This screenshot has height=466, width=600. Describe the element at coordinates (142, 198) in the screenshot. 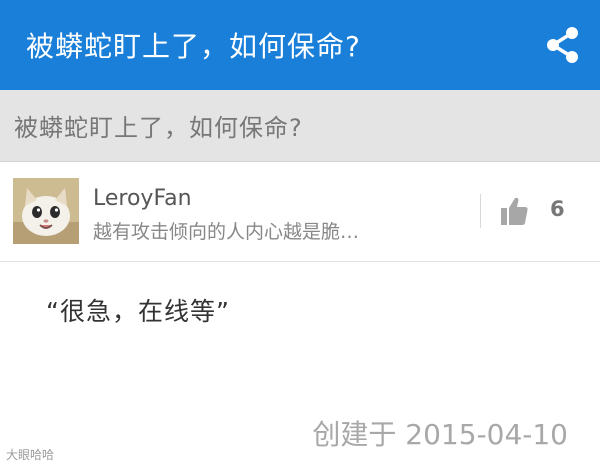

I see `author-name: LeroyFan` at that location.